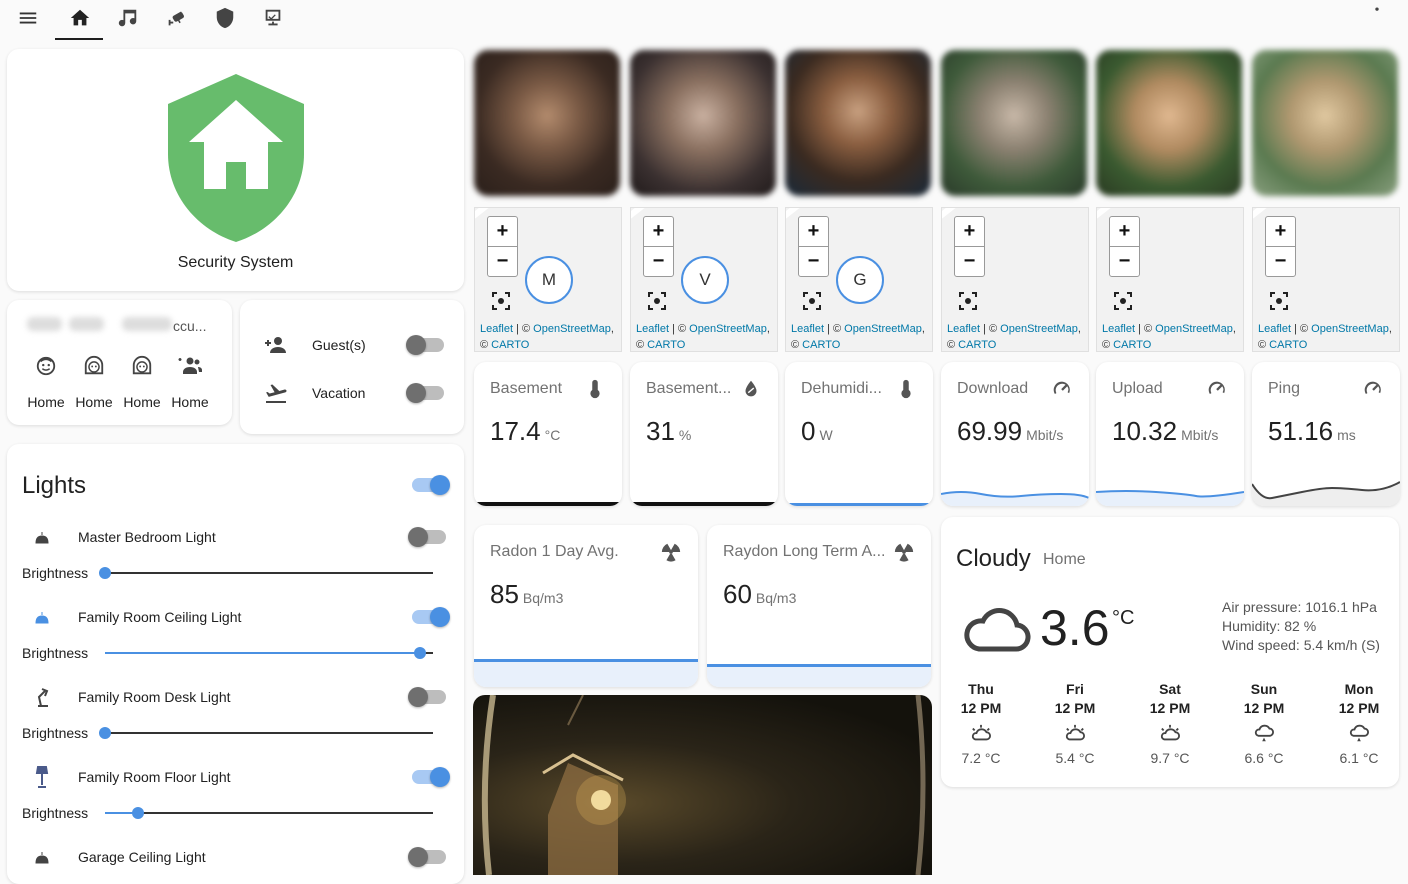  Describe the element at coordinates (1359, 689) in the screenshot. I see `forecast-day-name: Mon` at that location.